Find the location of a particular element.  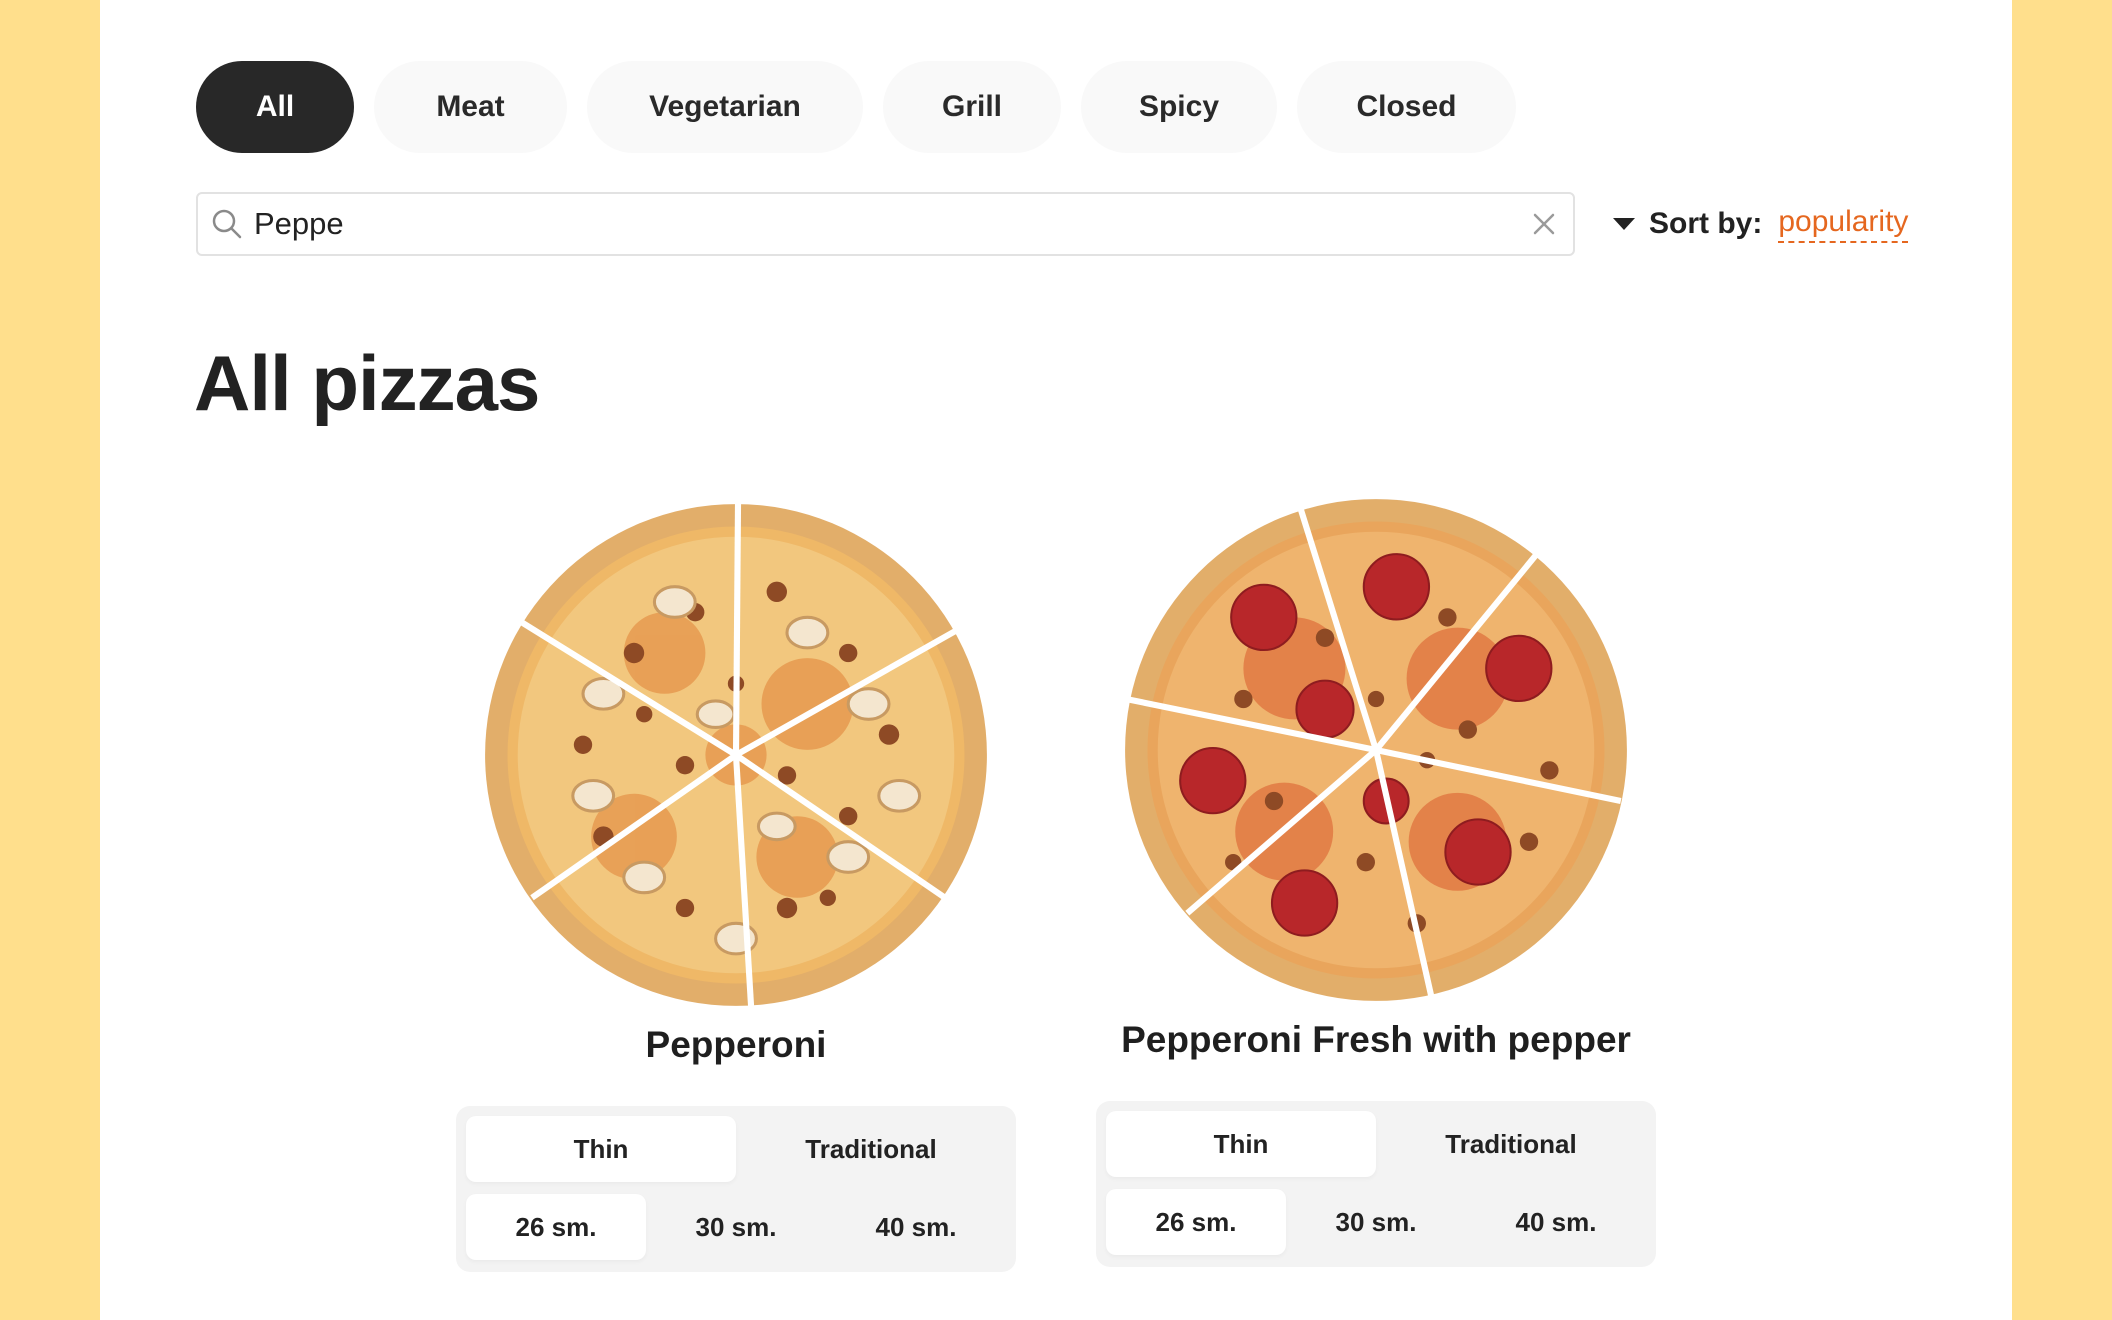

page-title: All pizzas is located at coordinates (367, 383).